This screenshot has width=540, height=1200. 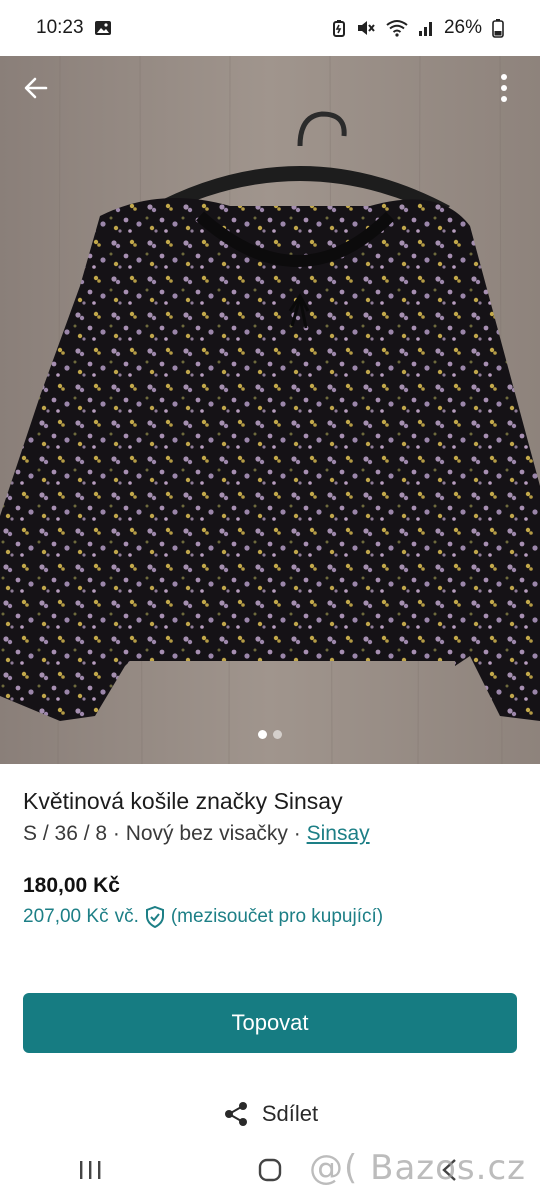 I want to click on status-right: 26%, so click(x=418, y=28).